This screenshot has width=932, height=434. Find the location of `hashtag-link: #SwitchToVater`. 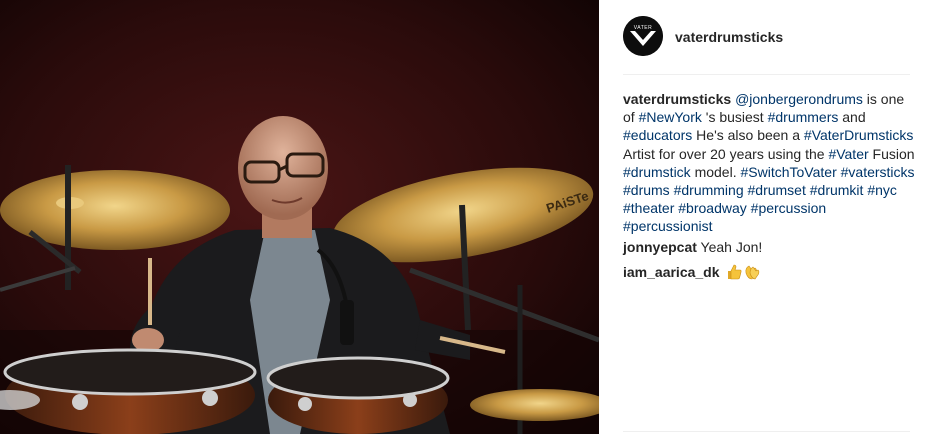

hashtag-link: #SwitchToVater is located at coordinates (789, 172).